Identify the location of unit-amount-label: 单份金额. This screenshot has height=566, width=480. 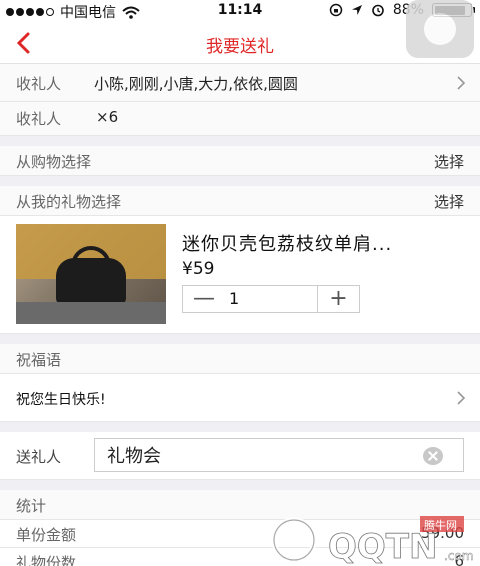
(46, 535).